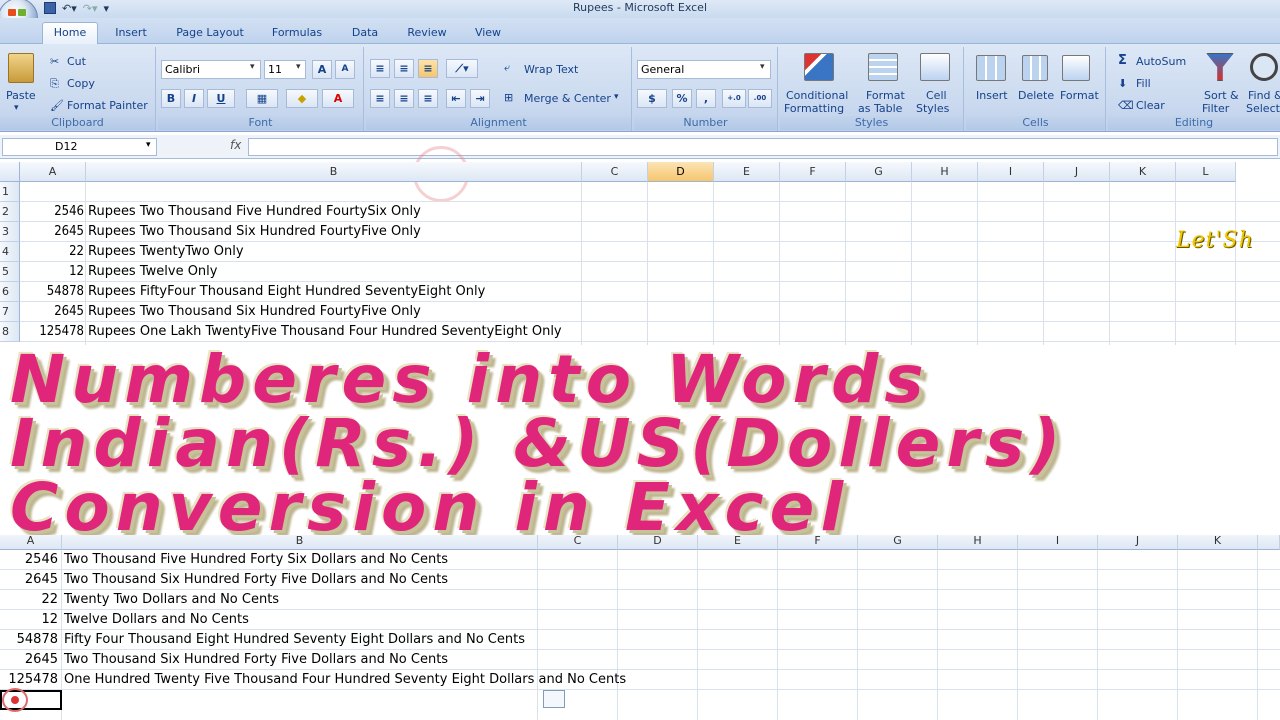  What do you see at coordinates (322, 69) in the screenshot?
I see `grow-font-button: A` at bounding box center [322, 69].